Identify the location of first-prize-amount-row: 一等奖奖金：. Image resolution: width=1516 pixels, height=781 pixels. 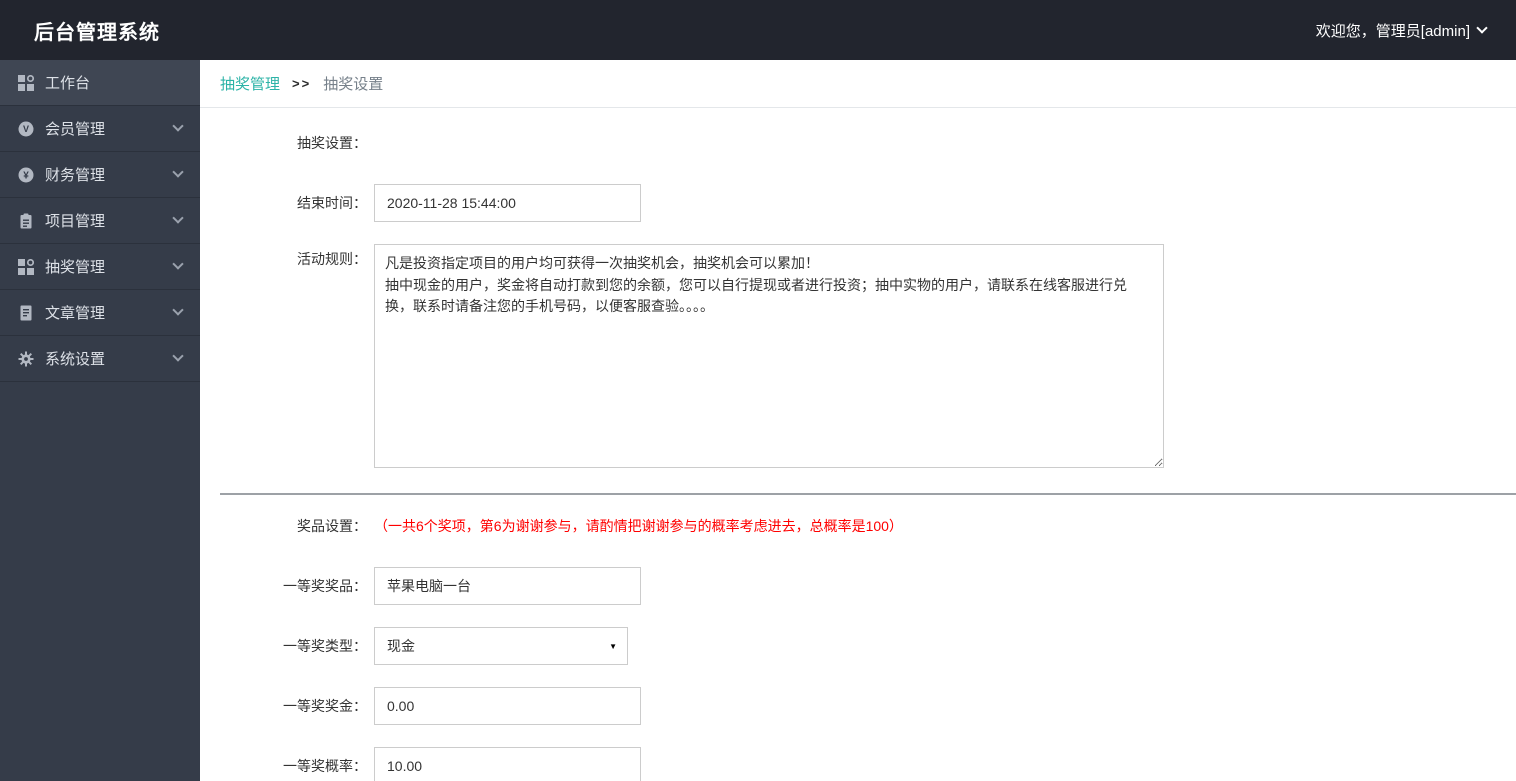
(858, 706).